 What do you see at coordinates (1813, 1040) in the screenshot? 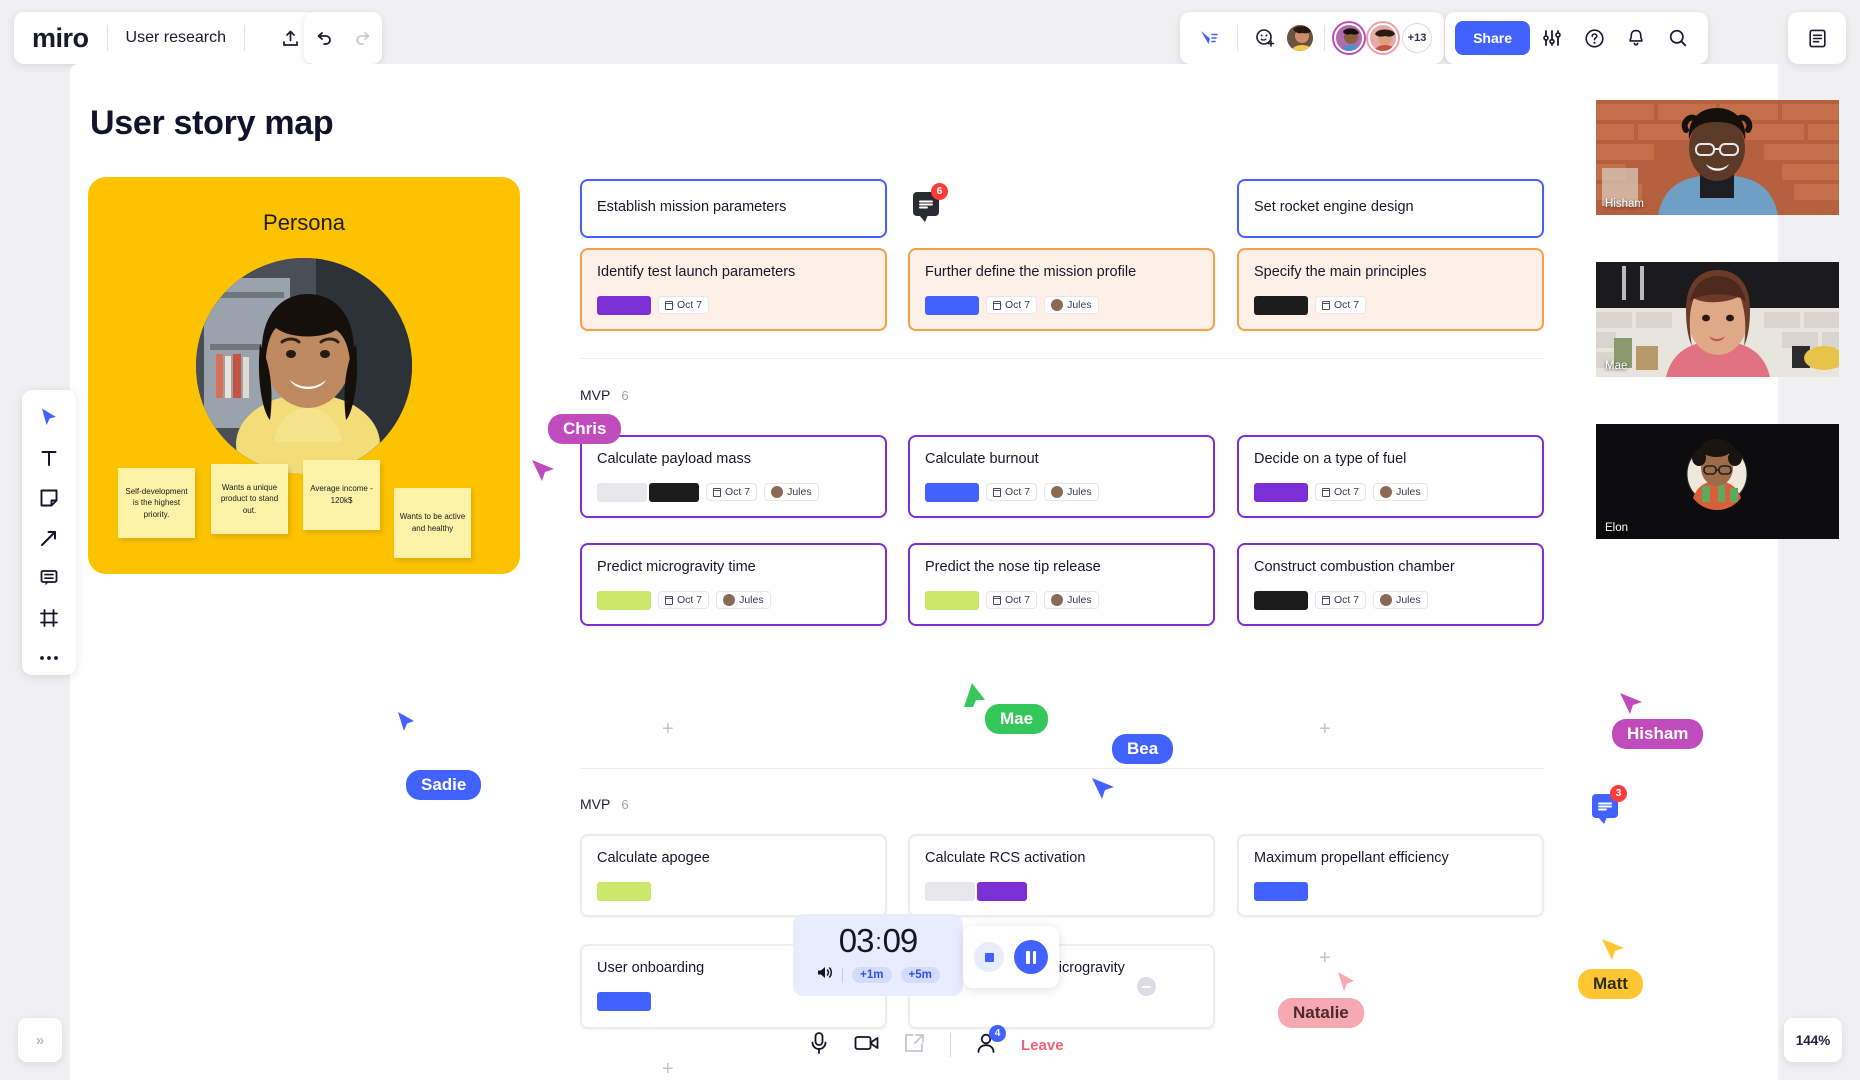
I see `zoom-level-badge: 144%` at bounding box center [1813, 1040].